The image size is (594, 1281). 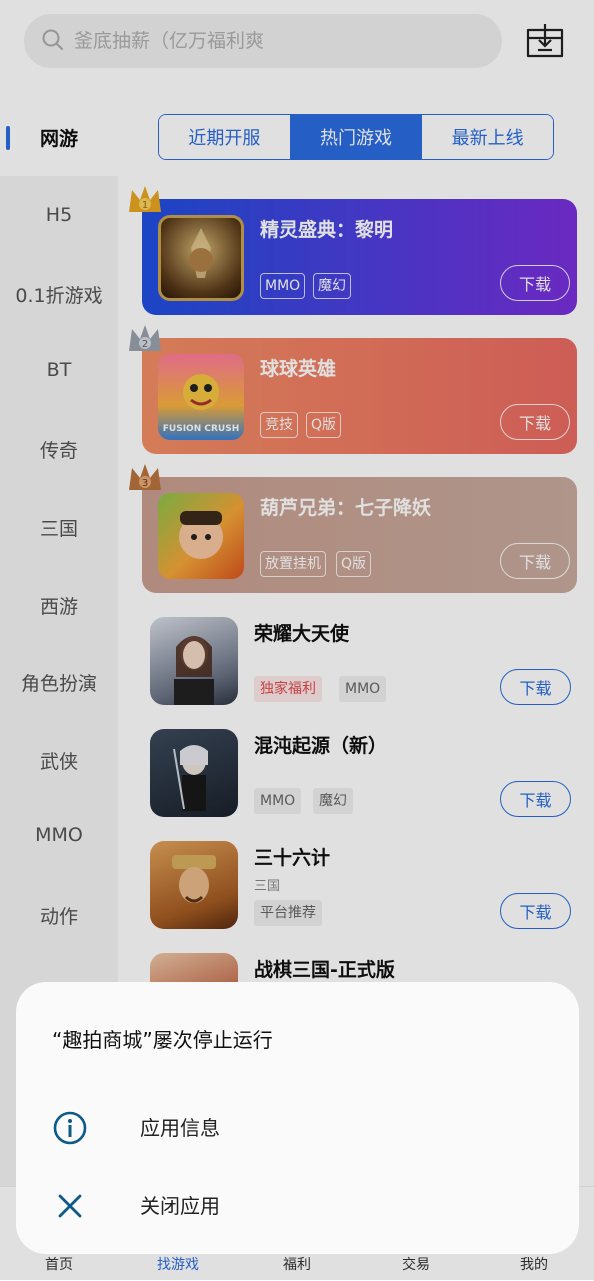 I want to click on option-label: 关闭应用, so click(x=180, y=1206).